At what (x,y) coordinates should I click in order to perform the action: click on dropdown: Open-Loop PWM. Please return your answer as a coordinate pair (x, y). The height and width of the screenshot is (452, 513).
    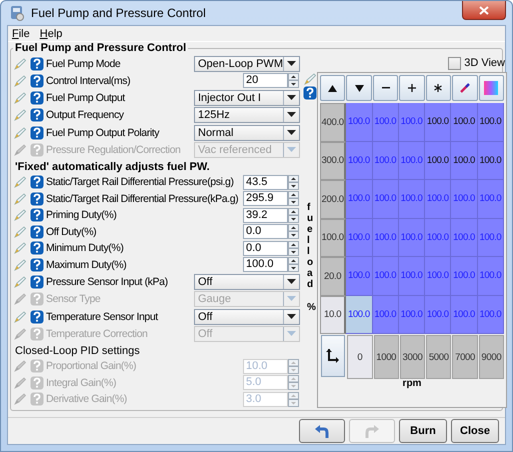
    Looking at the image, I should click on (247, 64).